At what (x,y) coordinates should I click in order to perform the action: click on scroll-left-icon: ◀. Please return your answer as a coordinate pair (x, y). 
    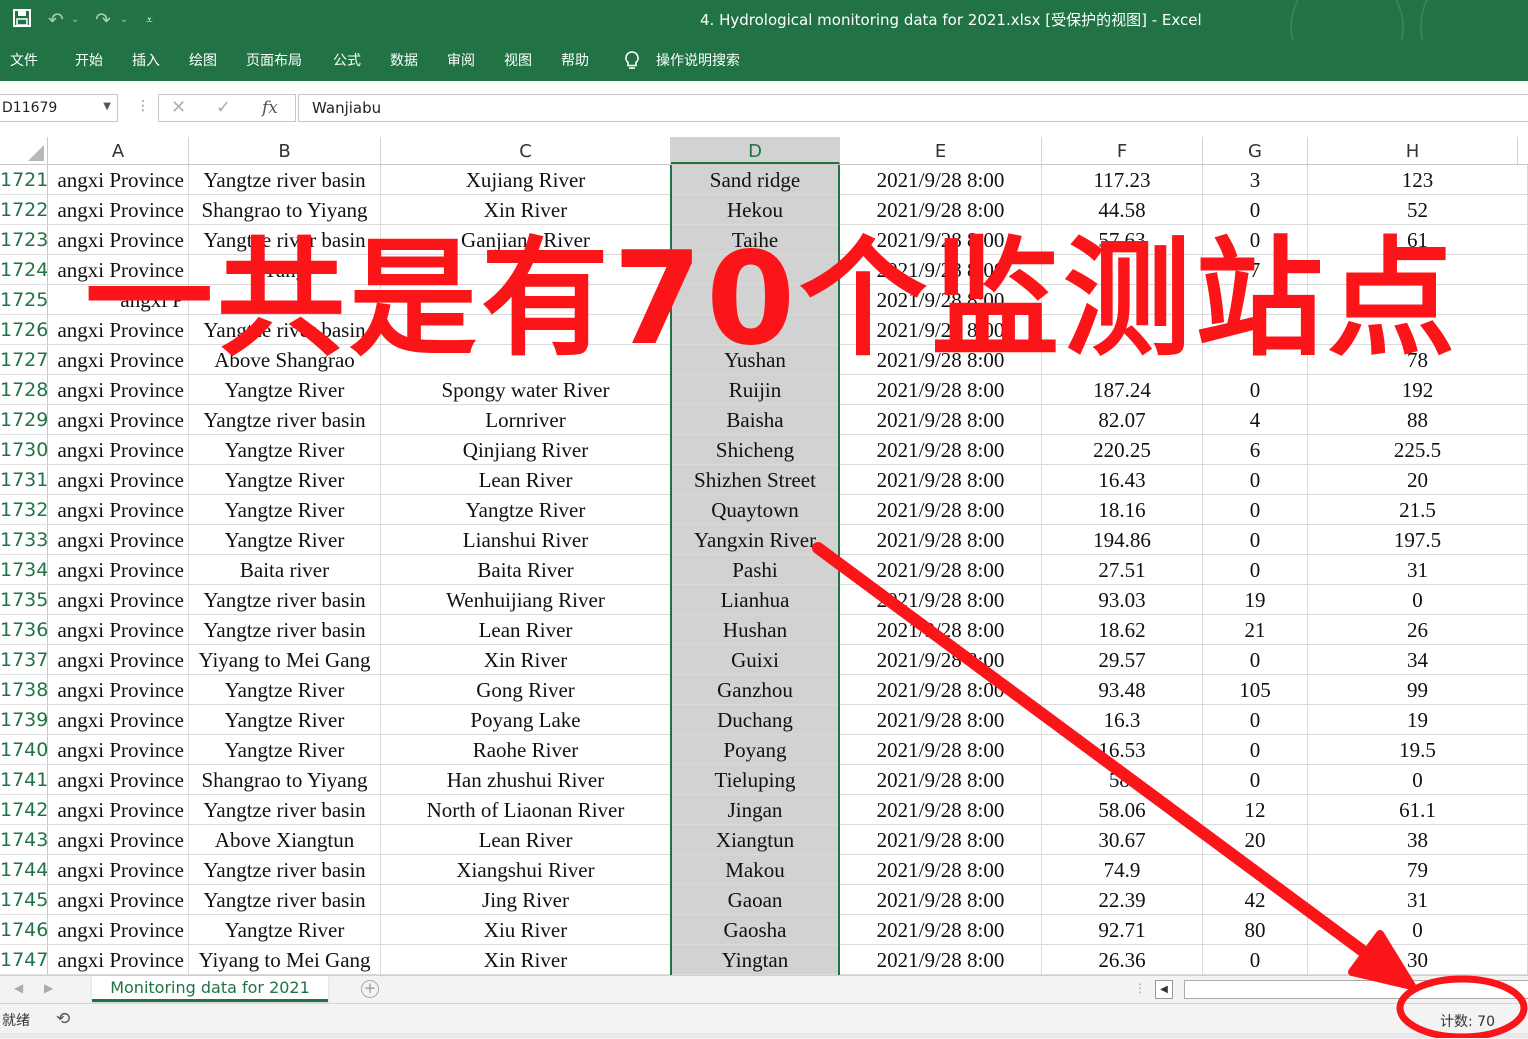
    Looking at the image, I should click on (1164, 989).